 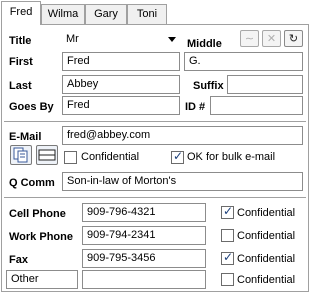 What do you see at coordinates (182, 135) in the screenshot?
I see `email-field: fred@abbey.com` at bounding box center [182, 135].